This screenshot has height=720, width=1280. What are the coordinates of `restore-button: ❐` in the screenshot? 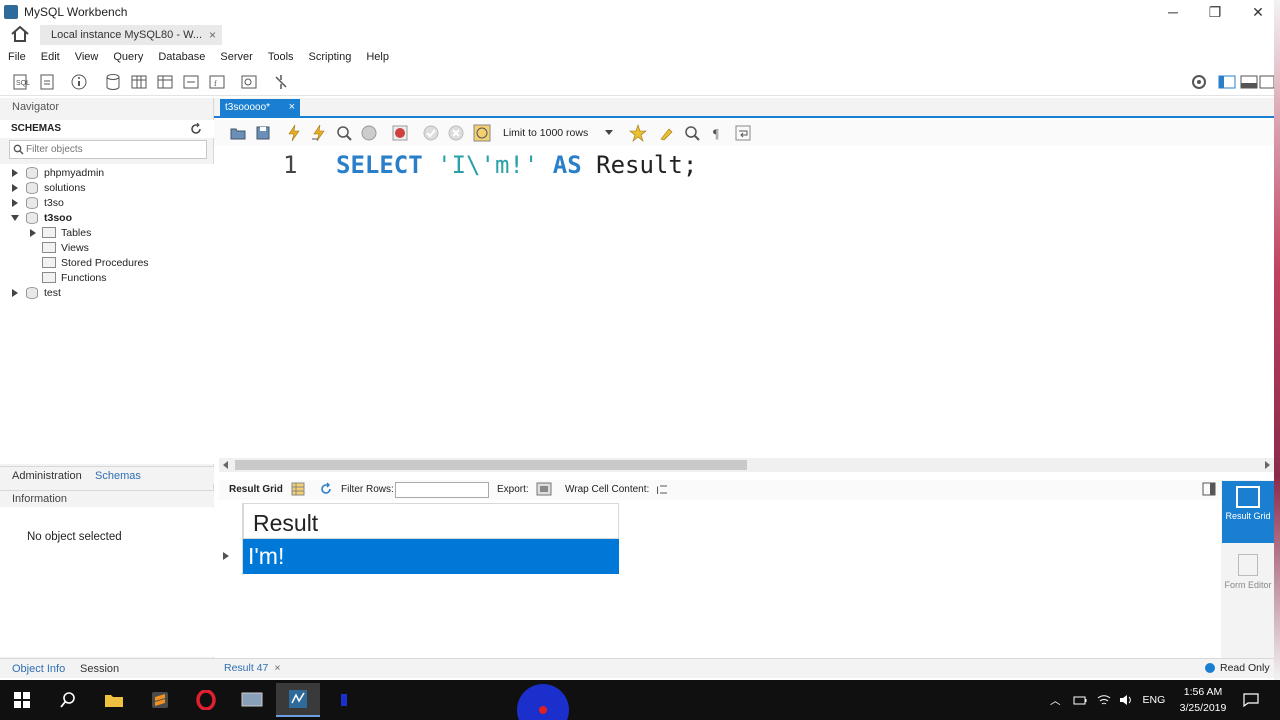 It's located at (1215, 12).